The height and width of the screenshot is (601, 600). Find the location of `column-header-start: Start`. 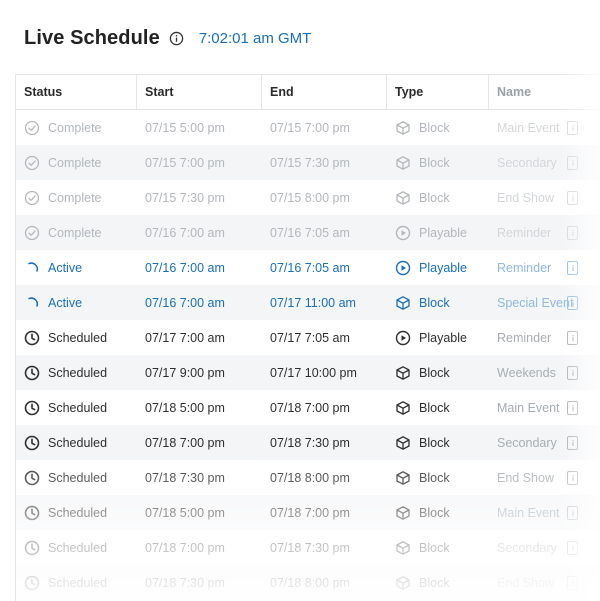

column-header-start: Start is located at coordinates (199, 92).